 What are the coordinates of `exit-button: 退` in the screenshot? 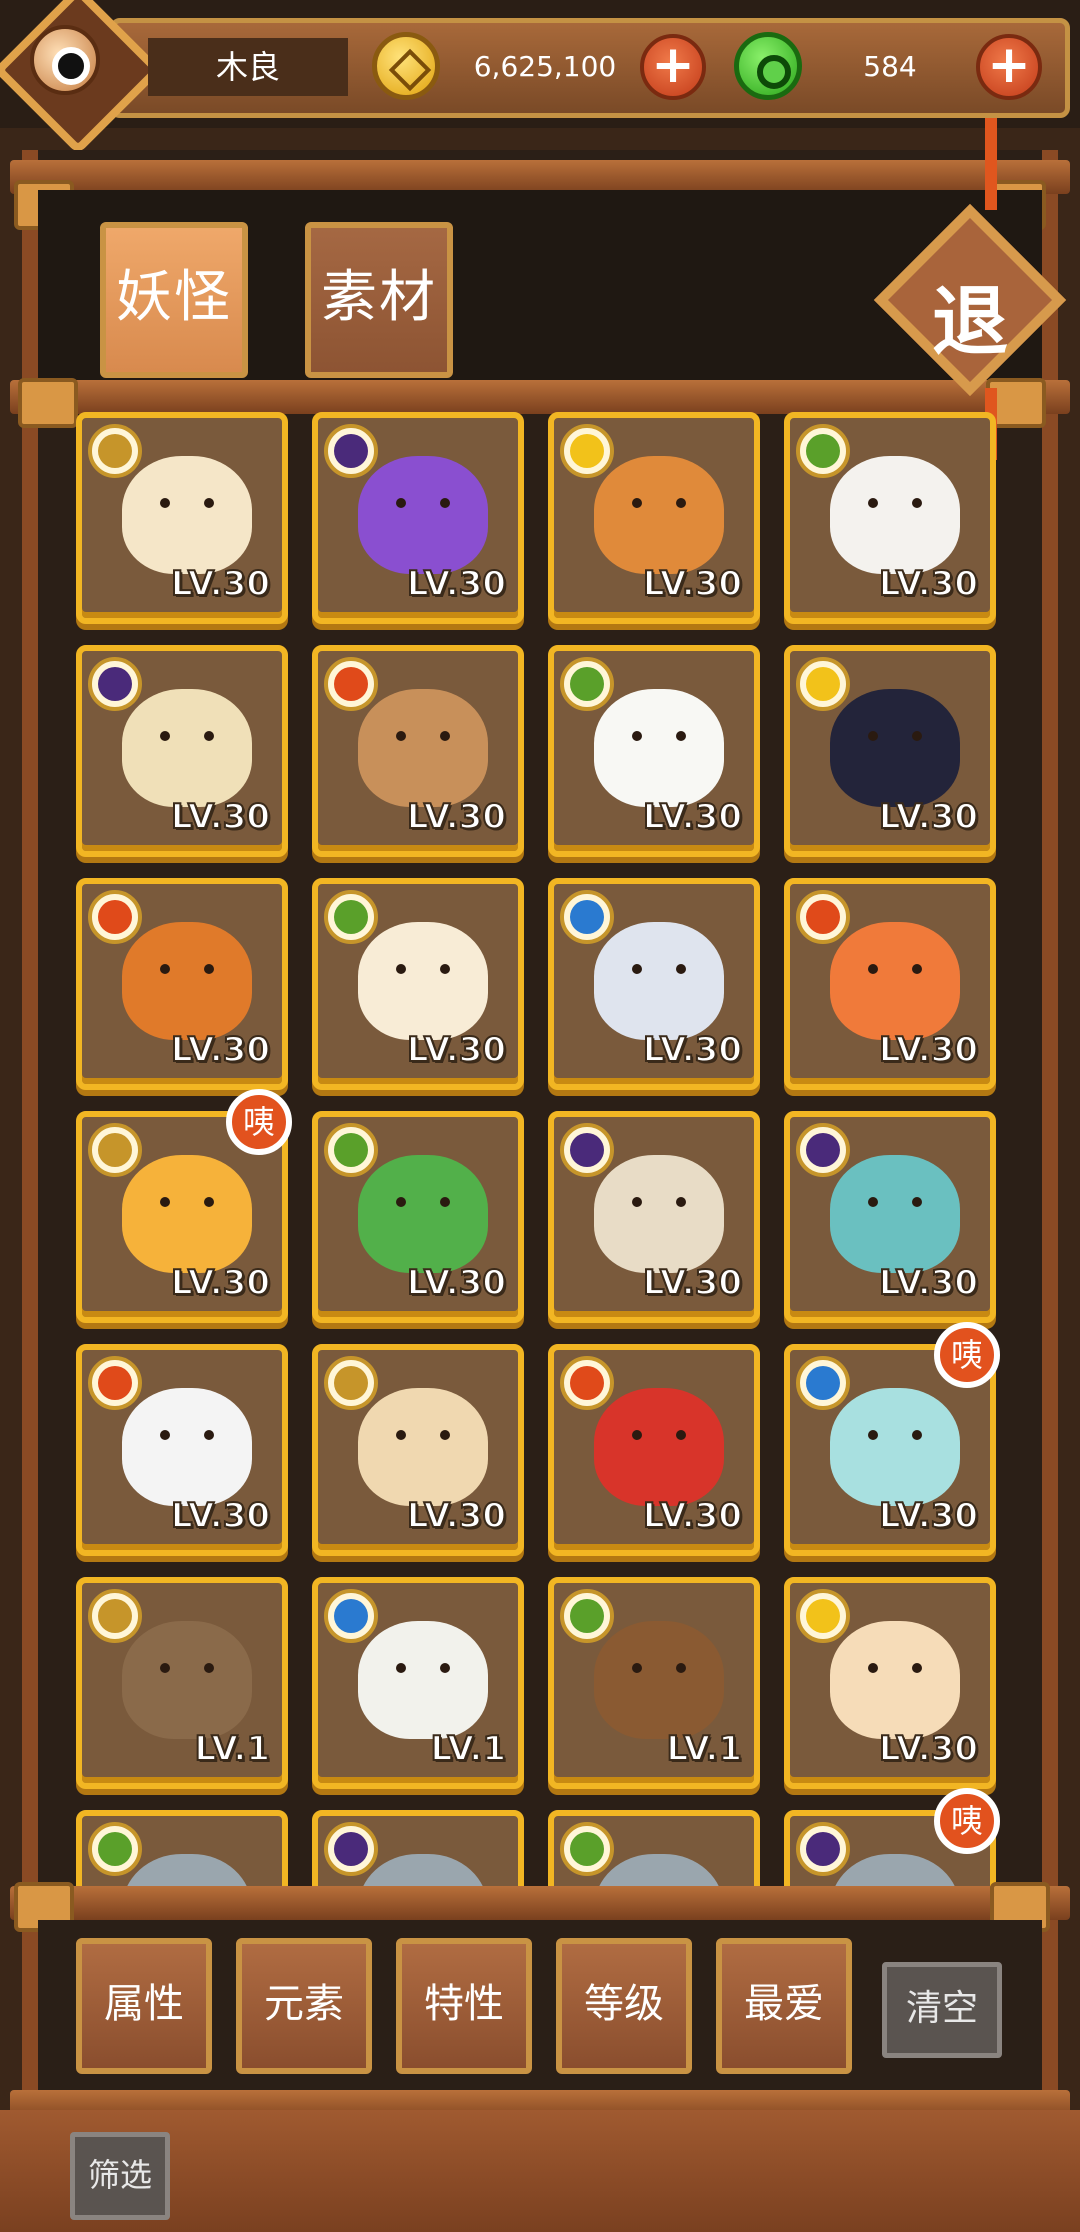 It's located at (970, 300).